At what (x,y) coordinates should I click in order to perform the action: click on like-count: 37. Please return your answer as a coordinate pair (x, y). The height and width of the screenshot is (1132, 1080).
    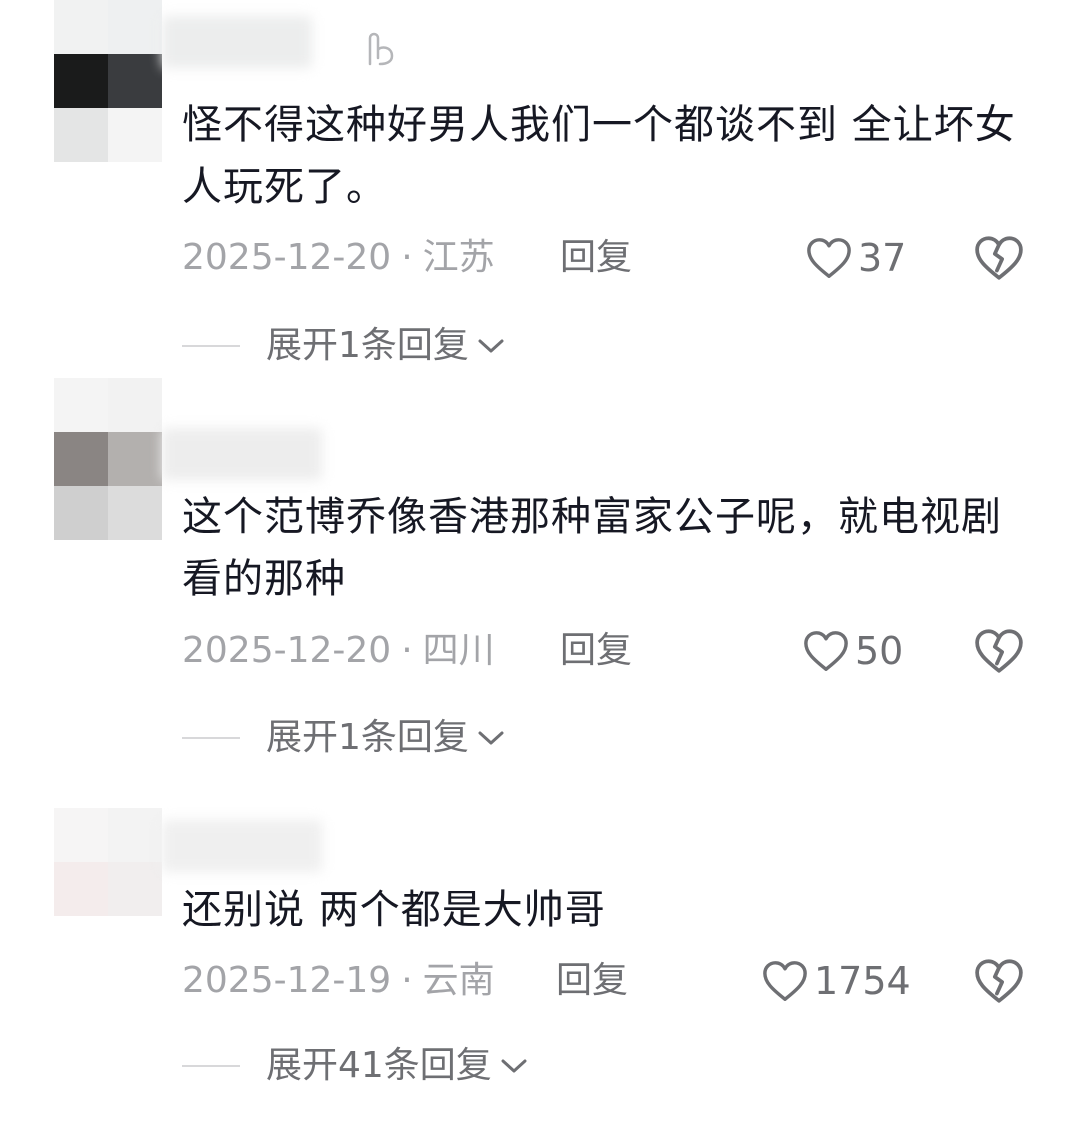
    Looking at the image, I should click on (882, 258).